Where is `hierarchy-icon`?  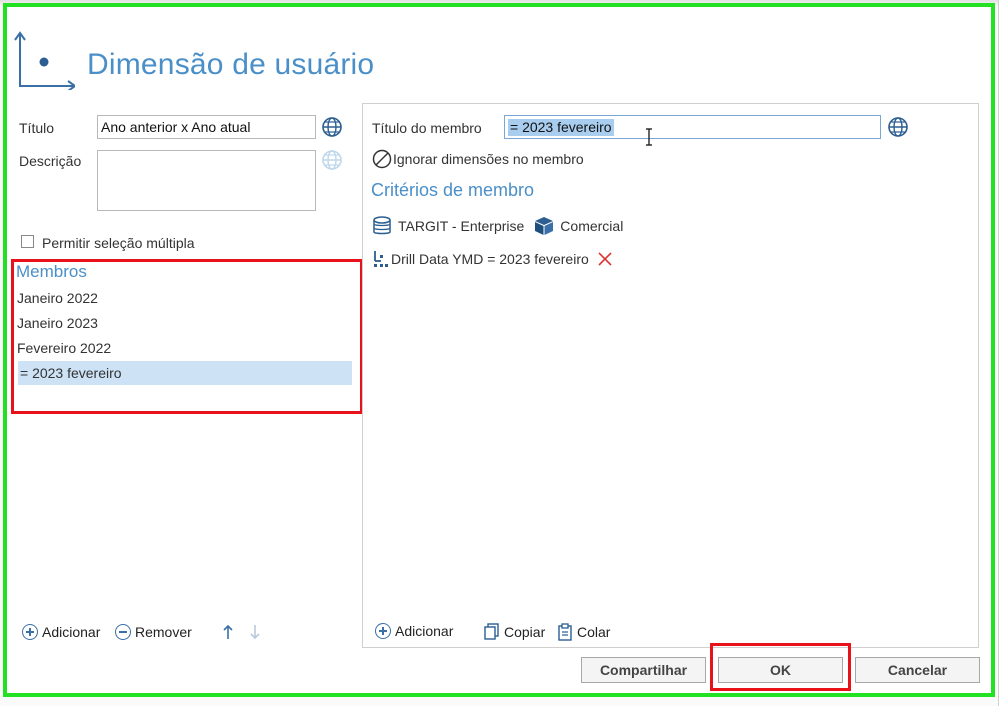 hierarchy-icon is located at coordinates (381, 259).